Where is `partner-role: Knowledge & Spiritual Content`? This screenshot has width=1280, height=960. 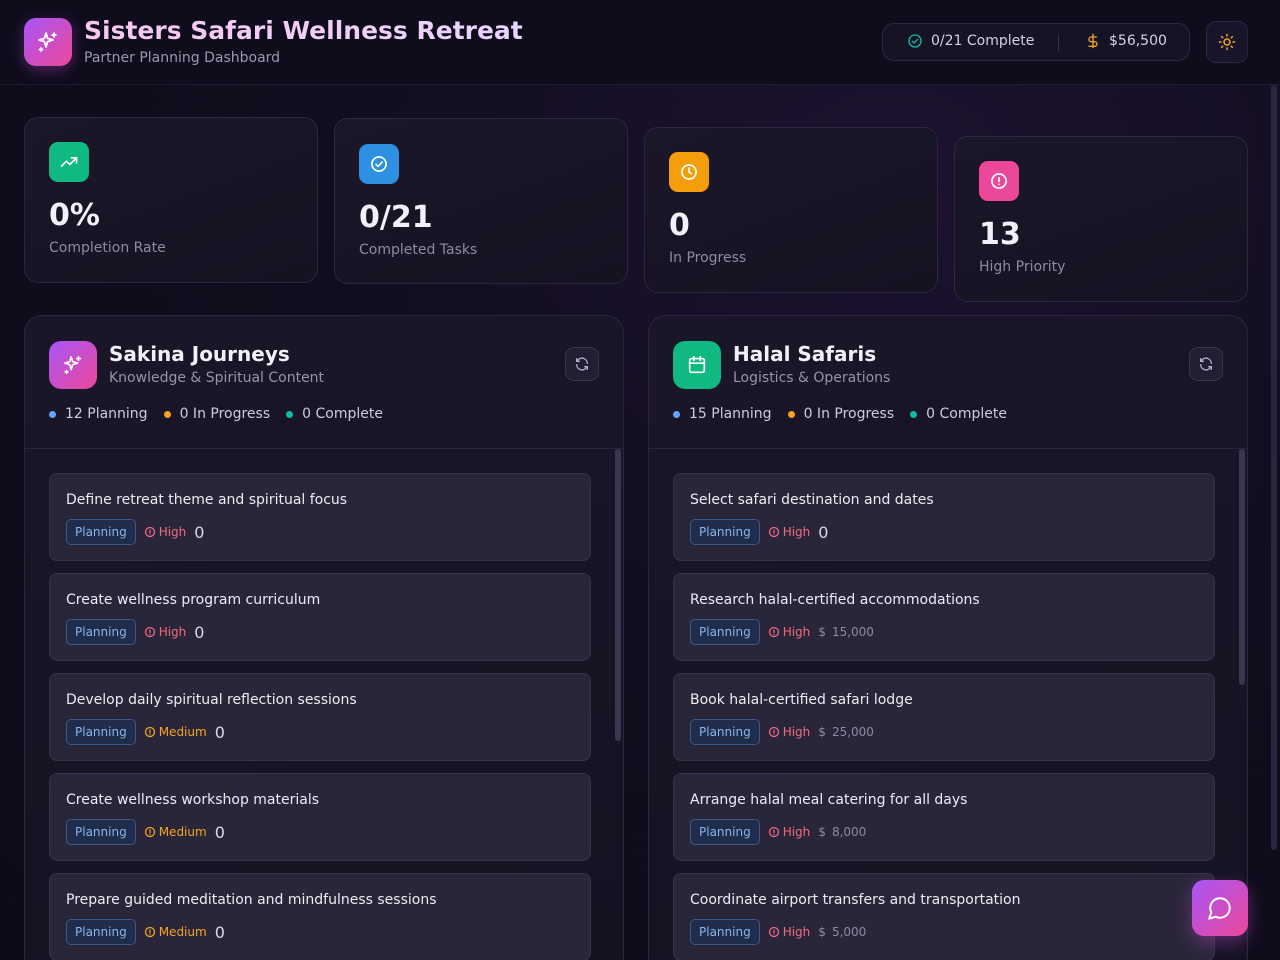
partner-role: Knowledge & Spiritual Content is located at coordinates (217, 378).